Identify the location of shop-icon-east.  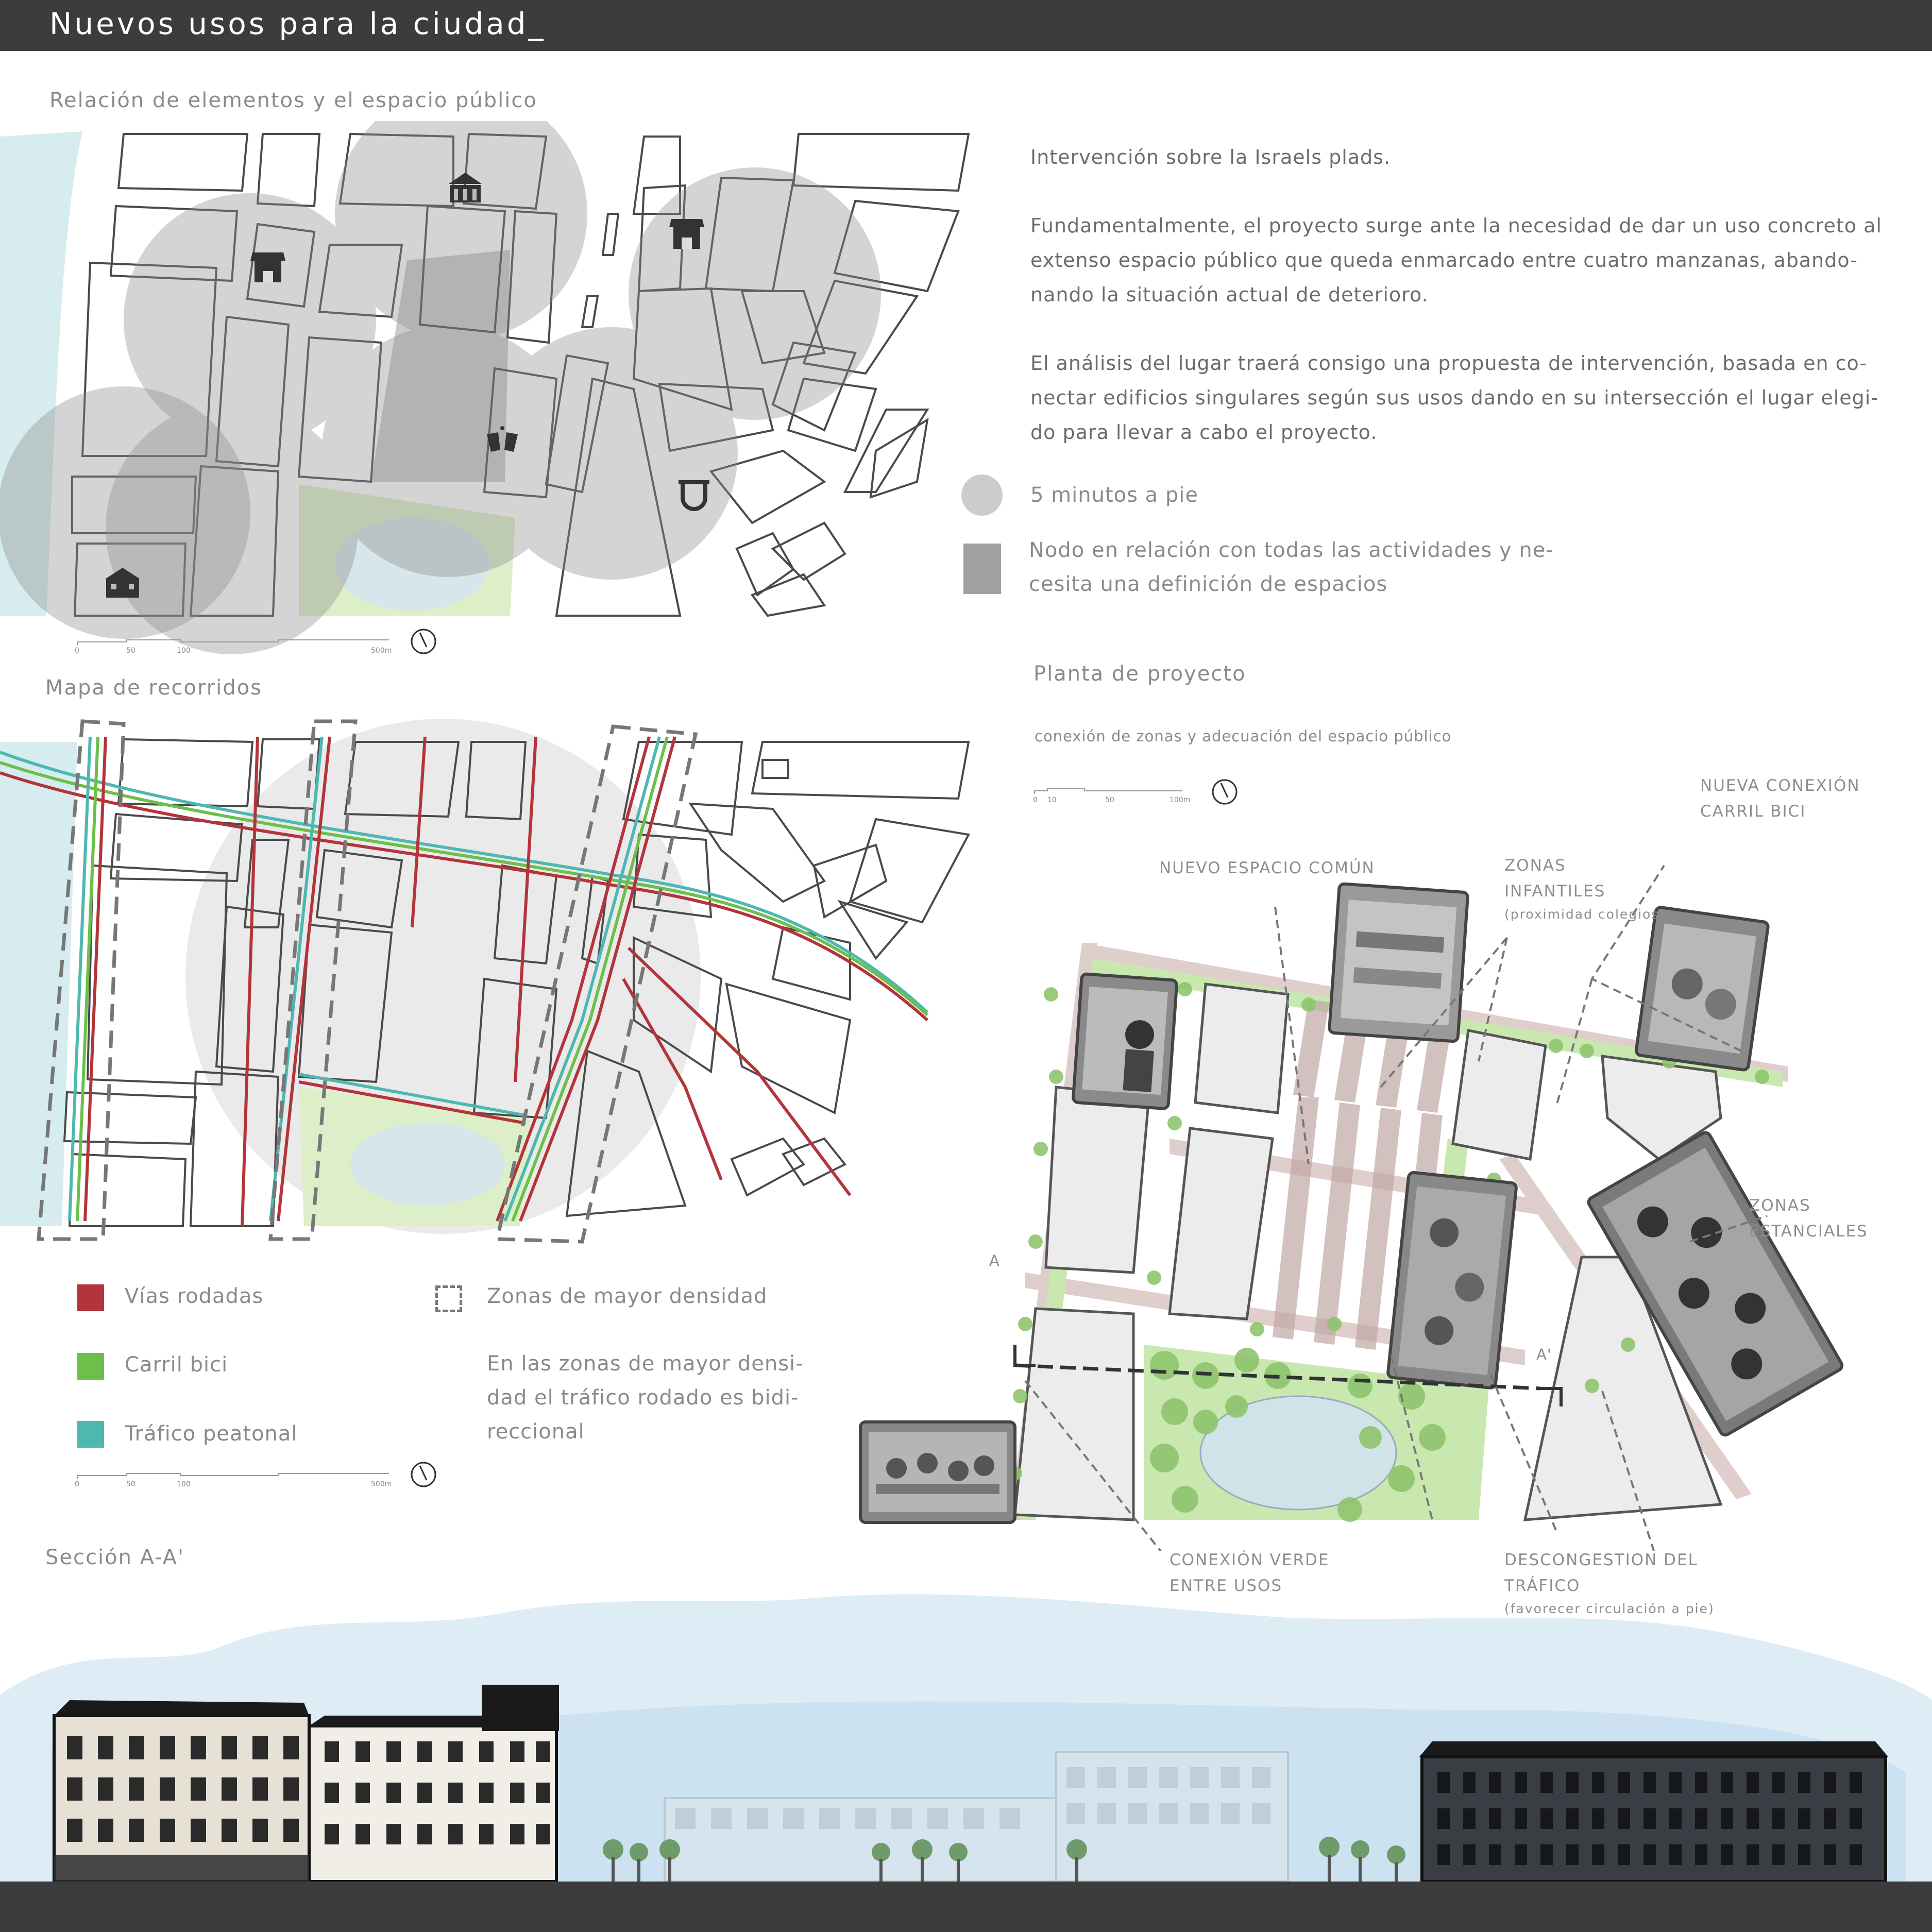
(686, 234).